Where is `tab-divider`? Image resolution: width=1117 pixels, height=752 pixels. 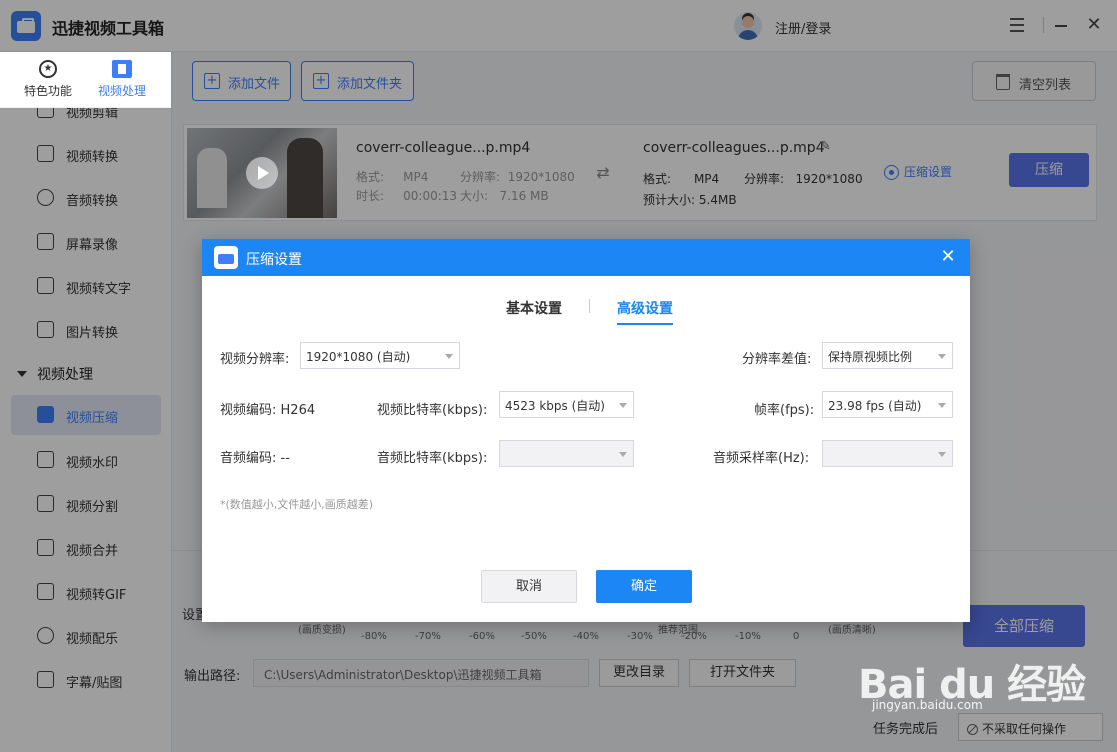 tab-divider is located at coordinates (589, 306).